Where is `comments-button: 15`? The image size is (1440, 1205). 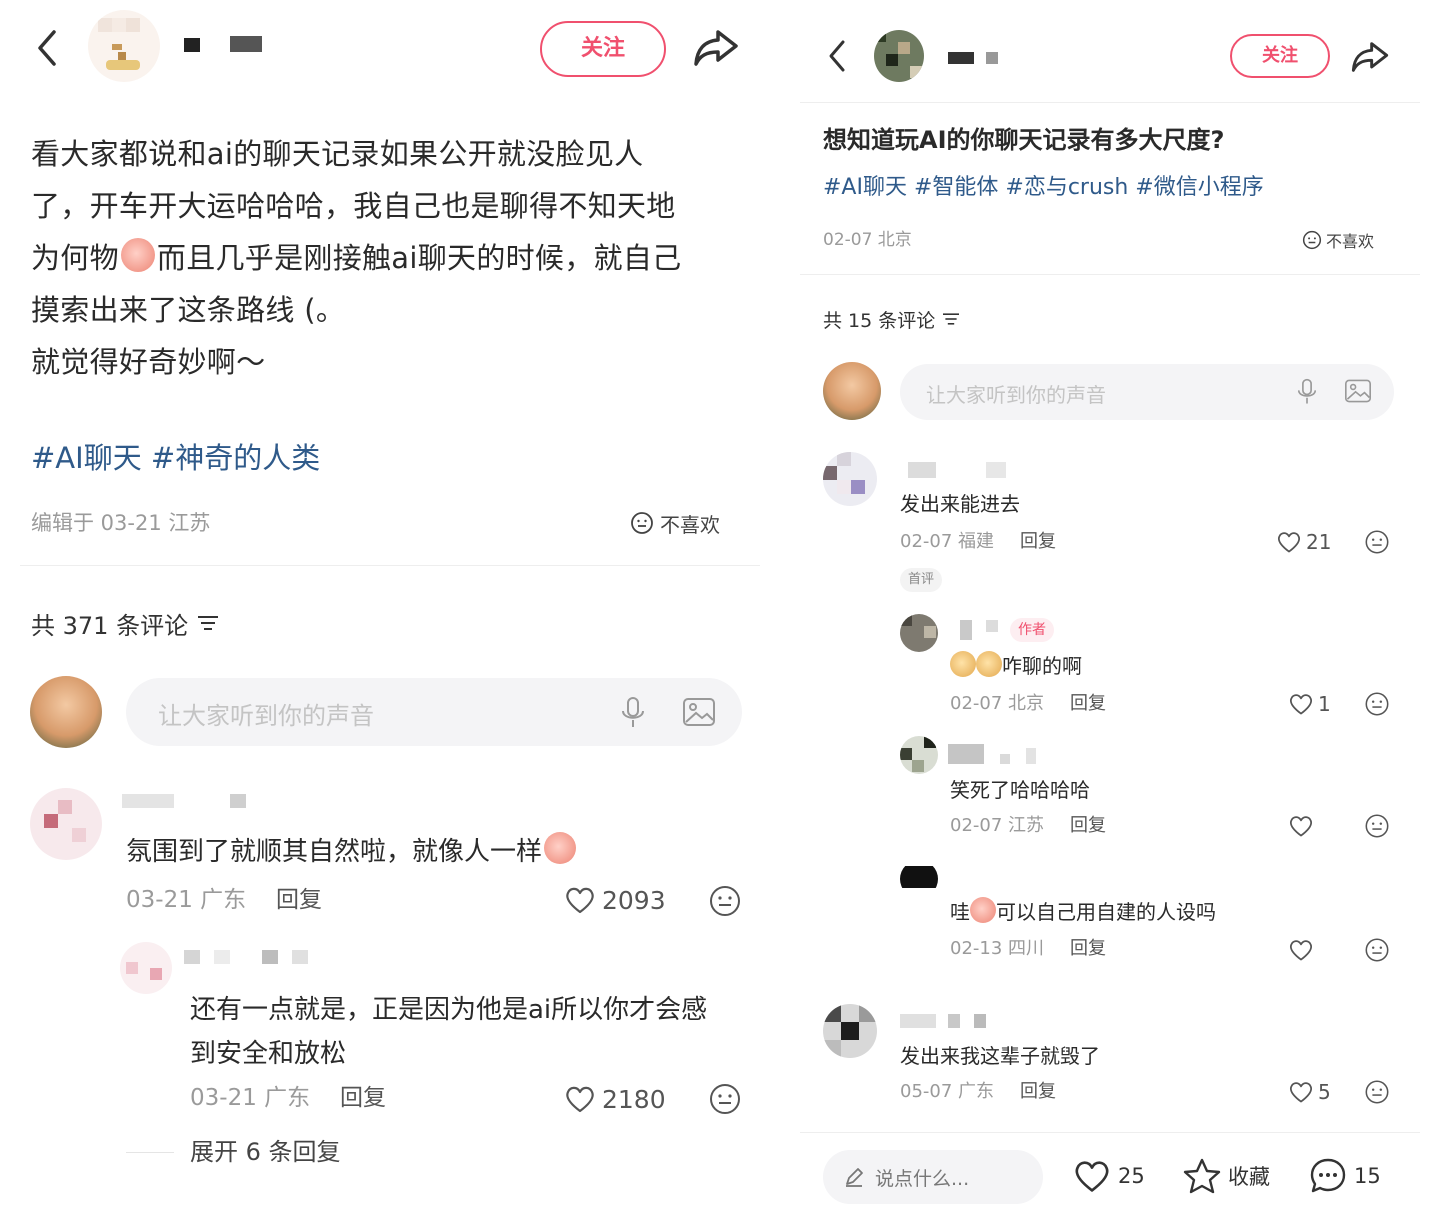 comments-button: 15 is located at coordinates (1344, 1176).